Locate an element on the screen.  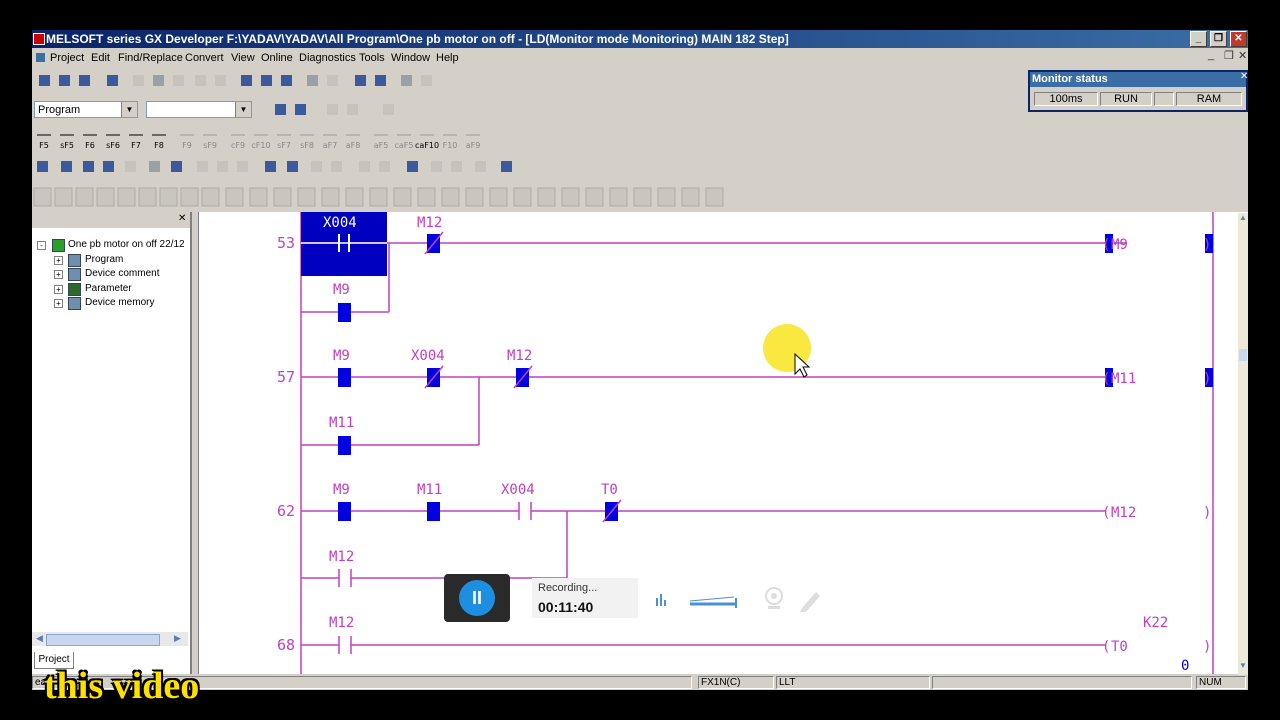
redo-icon is located at coordinates (220, 80).